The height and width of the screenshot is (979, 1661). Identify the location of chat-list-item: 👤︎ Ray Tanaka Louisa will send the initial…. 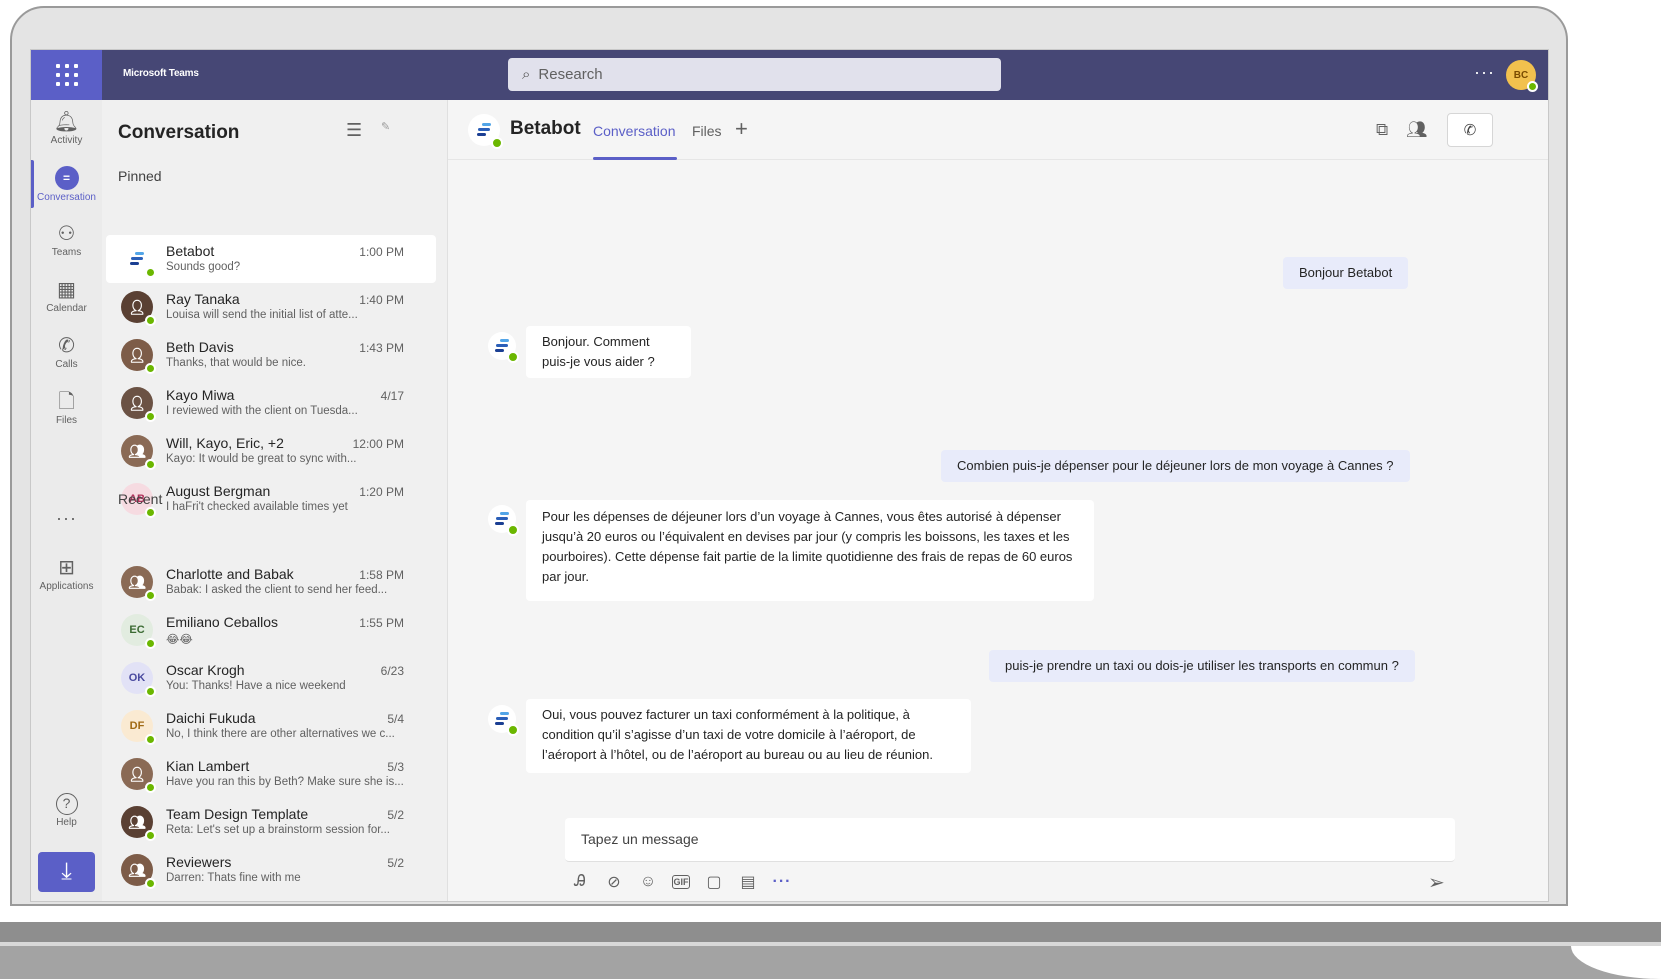
(271, 307).